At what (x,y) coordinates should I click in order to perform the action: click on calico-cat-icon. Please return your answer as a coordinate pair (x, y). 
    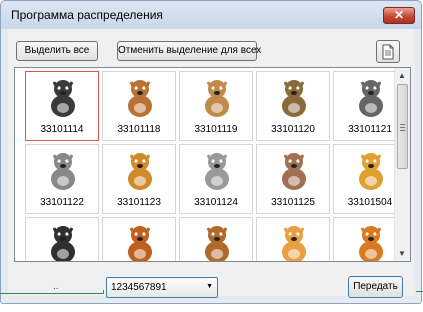
    Looking at the image, I should click on (294, 171).